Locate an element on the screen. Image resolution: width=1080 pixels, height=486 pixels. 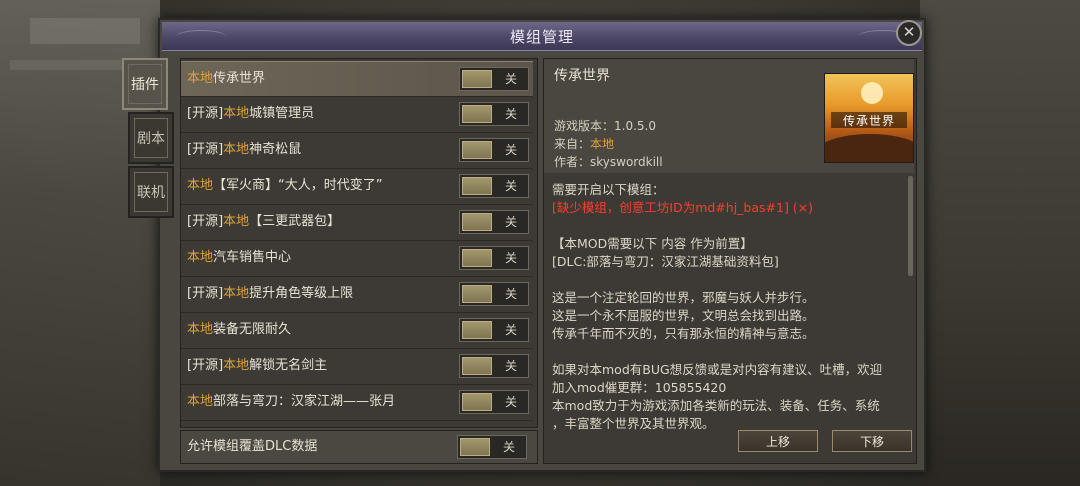
mod-row: 本地部落与弯刀：汉家江湖——张月 关 is located at coordinates (357, 402).